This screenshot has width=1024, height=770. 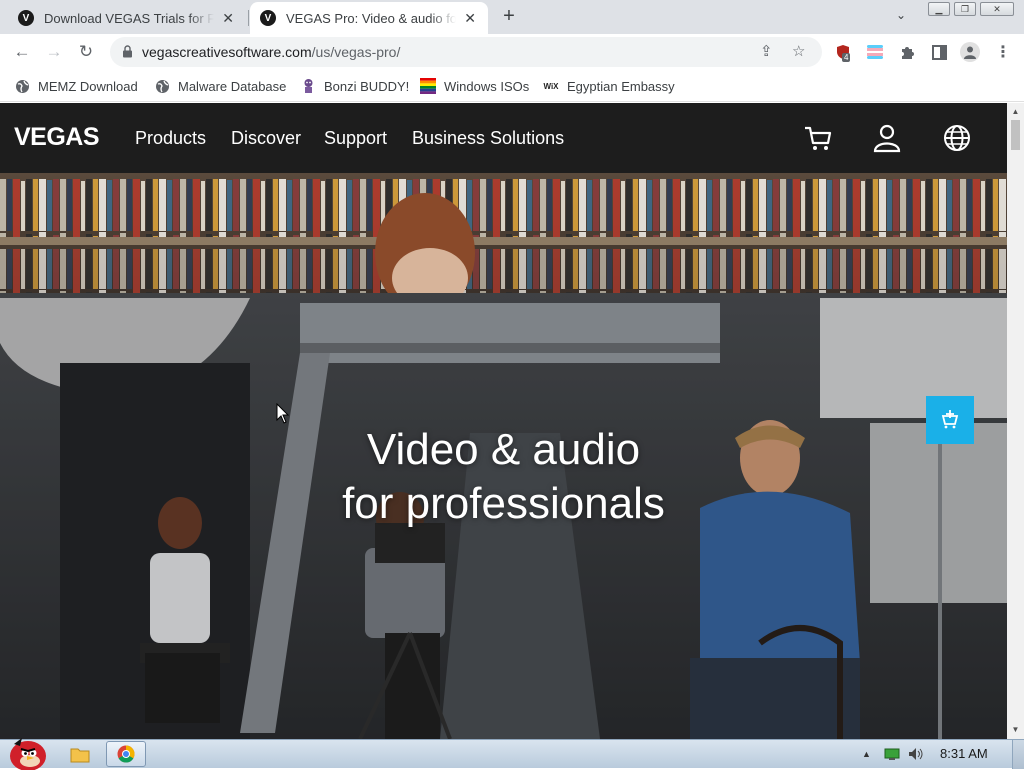 I want to click on profile-avatar-icon, so click(x=970, y=52).